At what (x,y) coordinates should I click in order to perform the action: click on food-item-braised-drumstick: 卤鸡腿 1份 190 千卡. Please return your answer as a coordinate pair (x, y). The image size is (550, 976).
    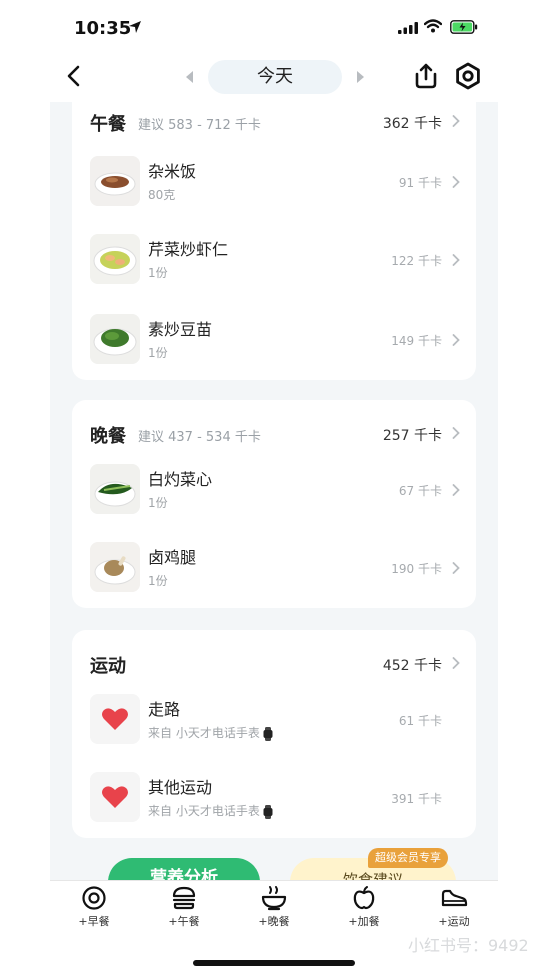
    Looking at the image, I should click on (275, 569).